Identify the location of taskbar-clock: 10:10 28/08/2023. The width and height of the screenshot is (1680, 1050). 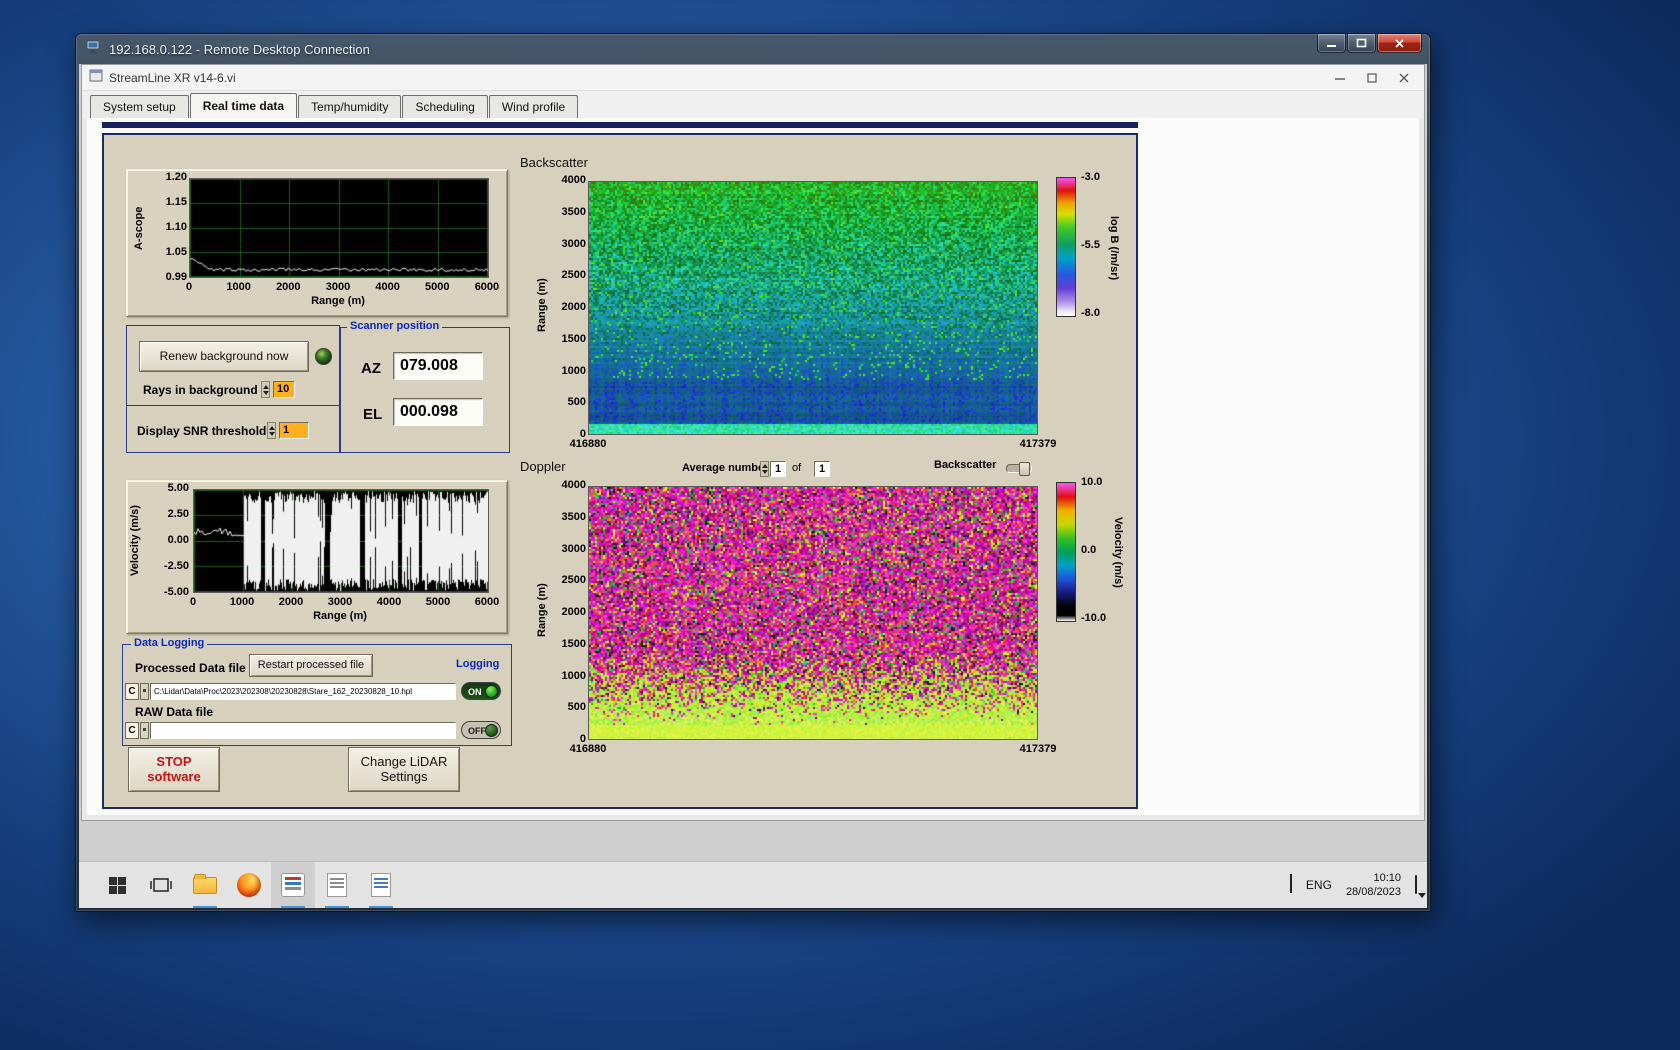
(1373, 885).